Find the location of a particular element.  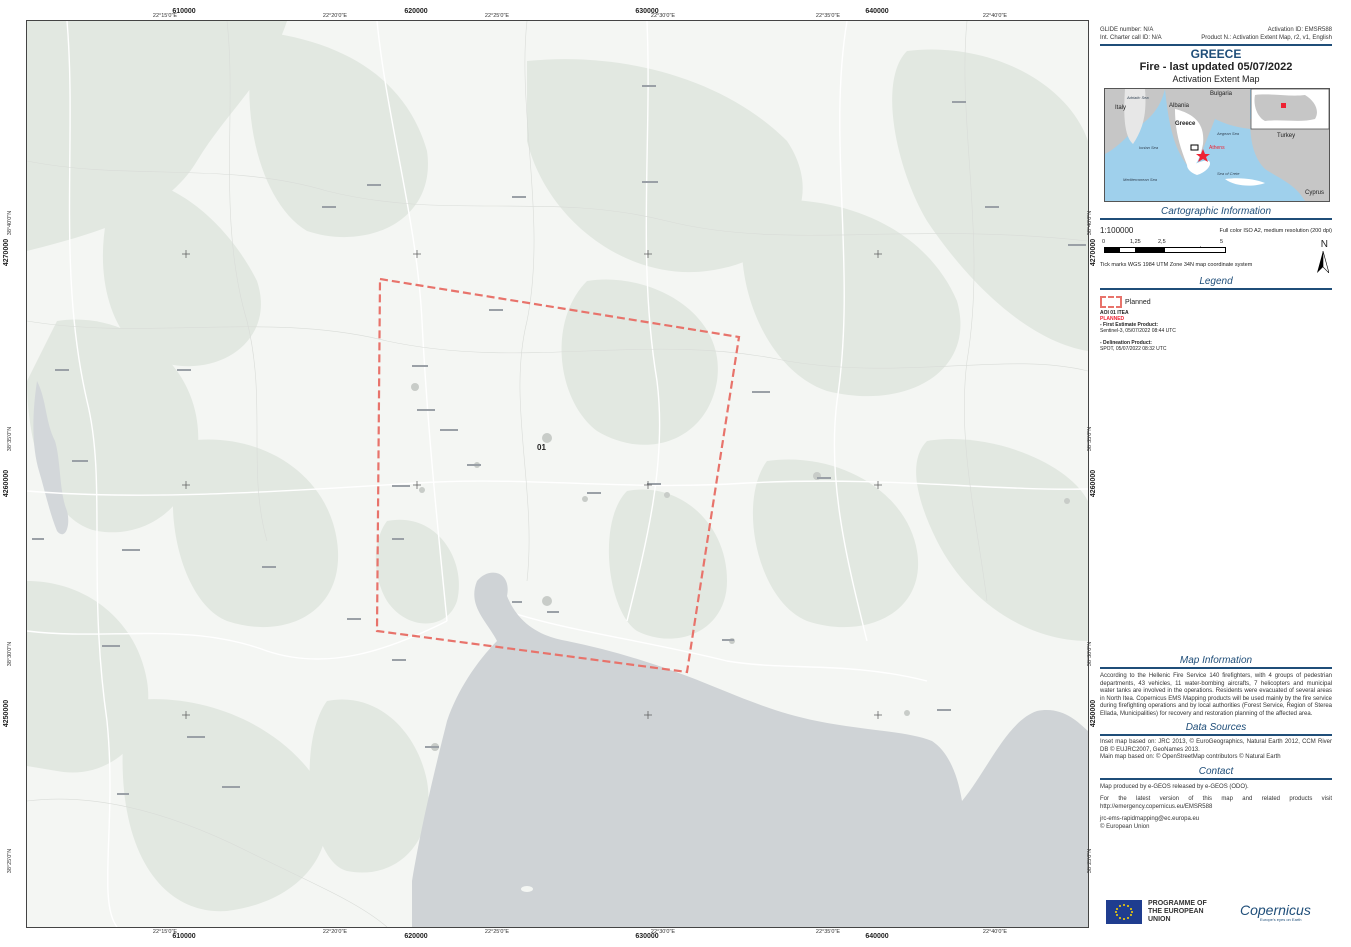

contact-copyright: © European Union is located at coordinates (1125, 826).